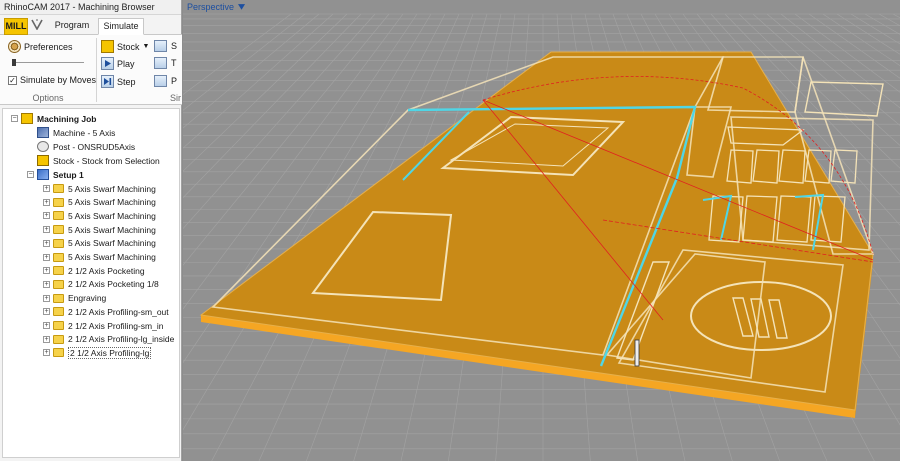 The width and height of the screenshot is (900, 461). What do you see at coordinates (48, 46) in the screenshot?
I see `preferences-label: Preferences` at bounding box center [48, 46].